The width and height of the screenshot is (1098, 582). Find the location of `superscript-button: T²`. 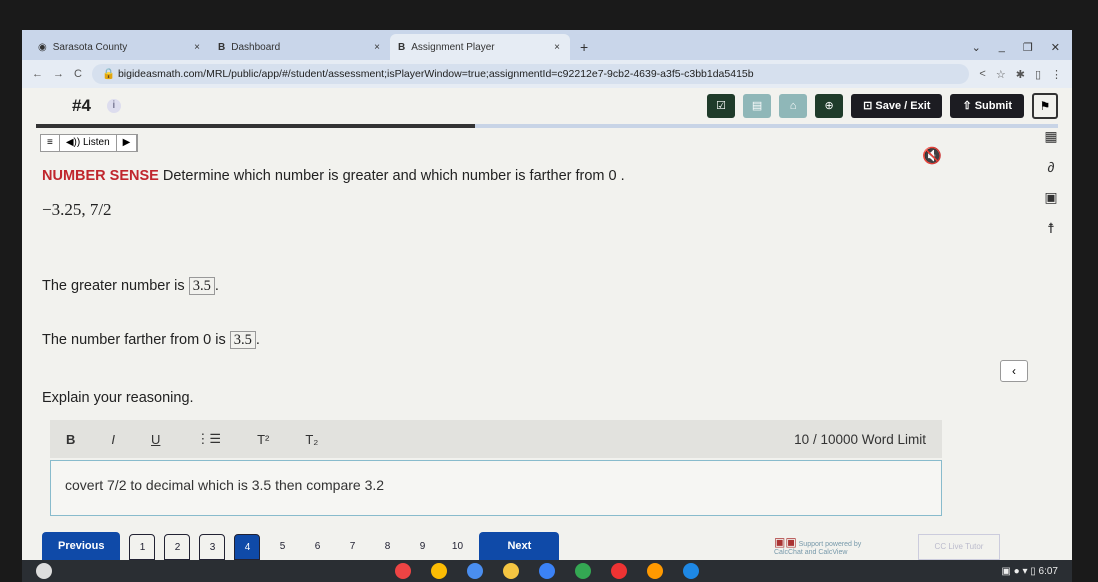

superscript-button: T² is located at coordinates (263, 439).